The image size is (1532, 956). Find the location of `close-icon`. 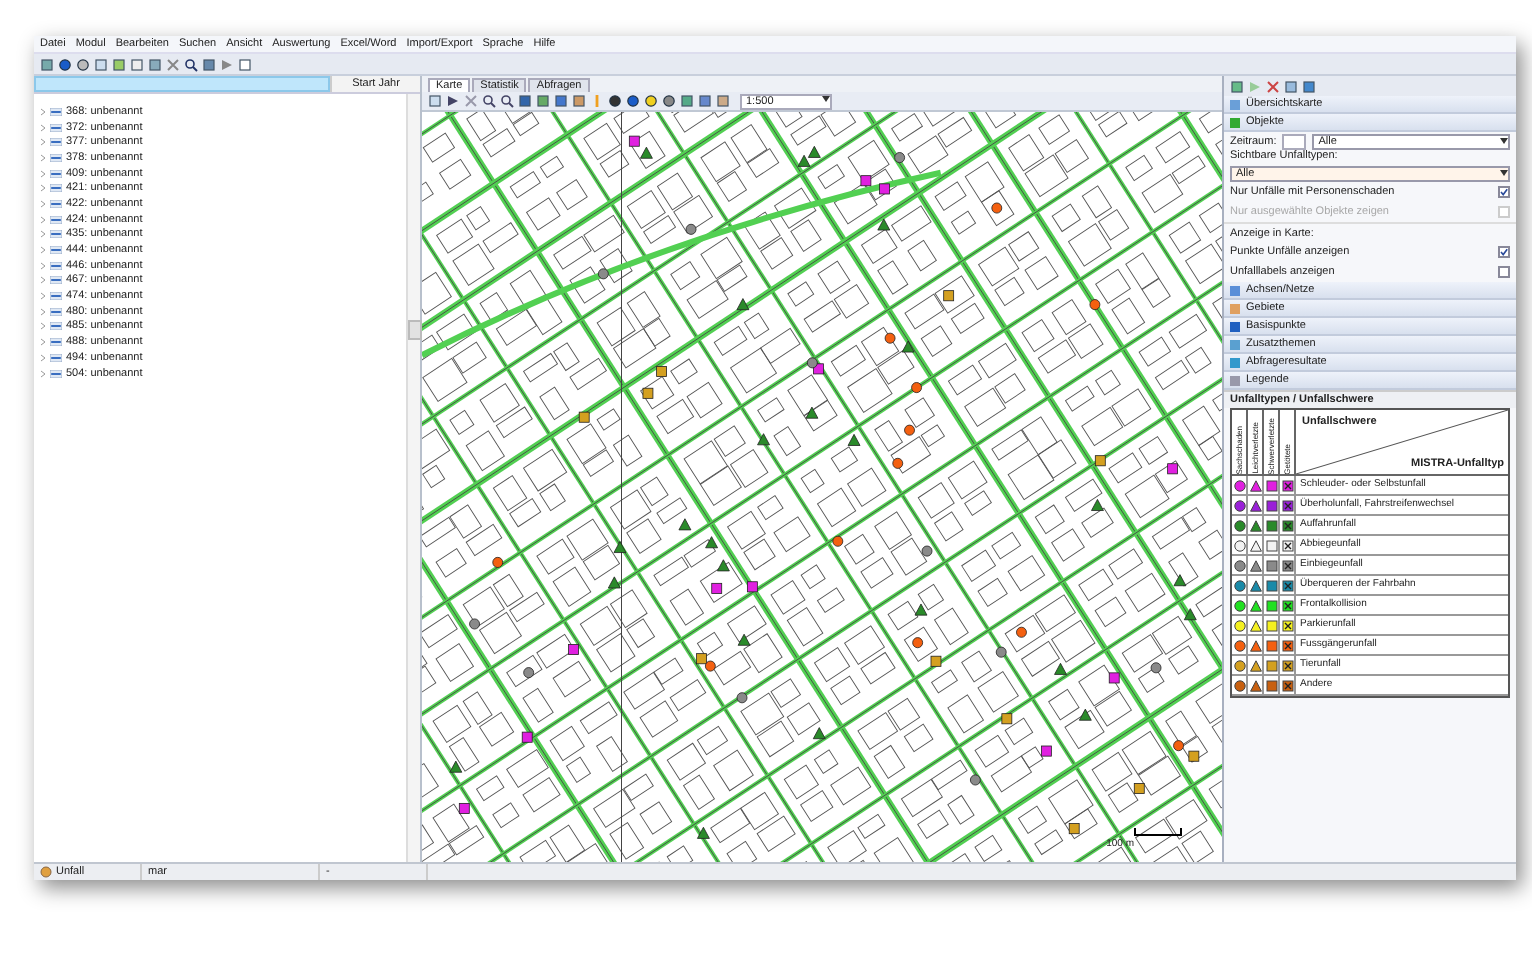

close-icon is located at coordinates (1273, 86).